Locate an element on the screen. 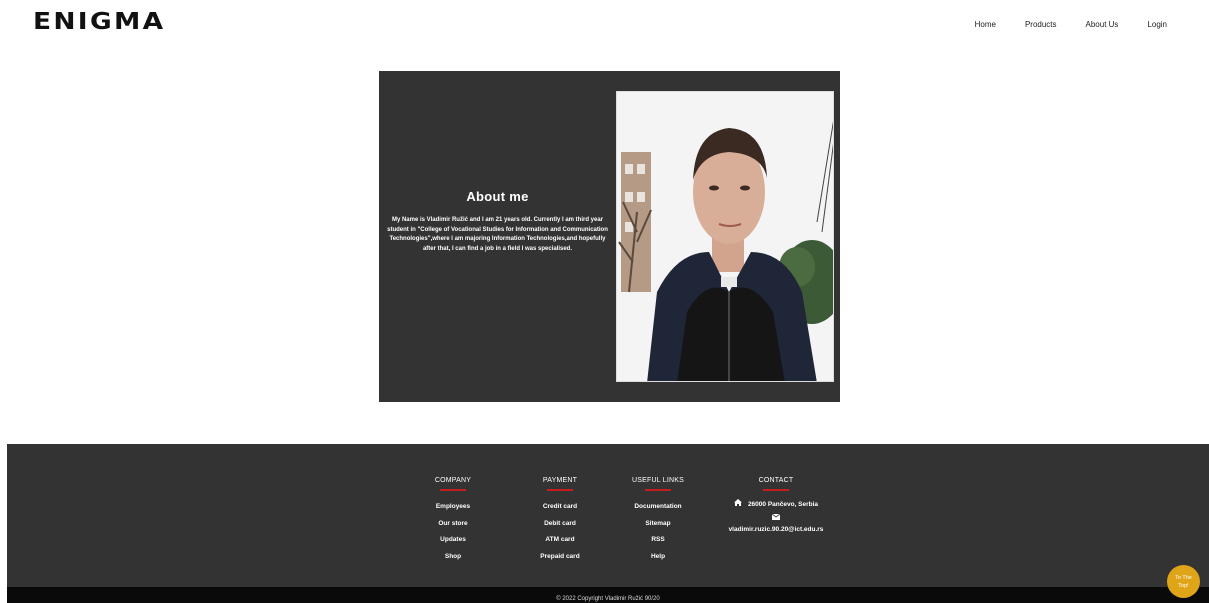 Image resolution: width=1209 pixels, height=603 pixels. footer-link-prepaid-card: Prepaid card is located at coordinates (560, 557).